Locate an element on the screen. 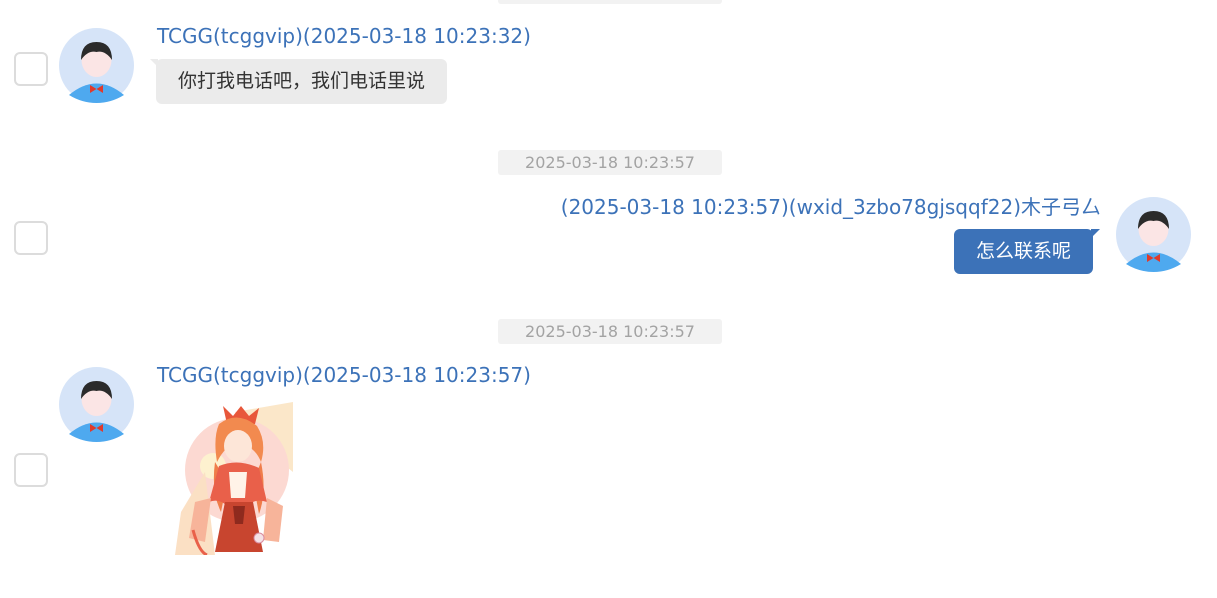 This screenshot has height=598, width=1217. message-bubble: 你打我电话吧，我们电话里说 is located at coordinates (298, 81).